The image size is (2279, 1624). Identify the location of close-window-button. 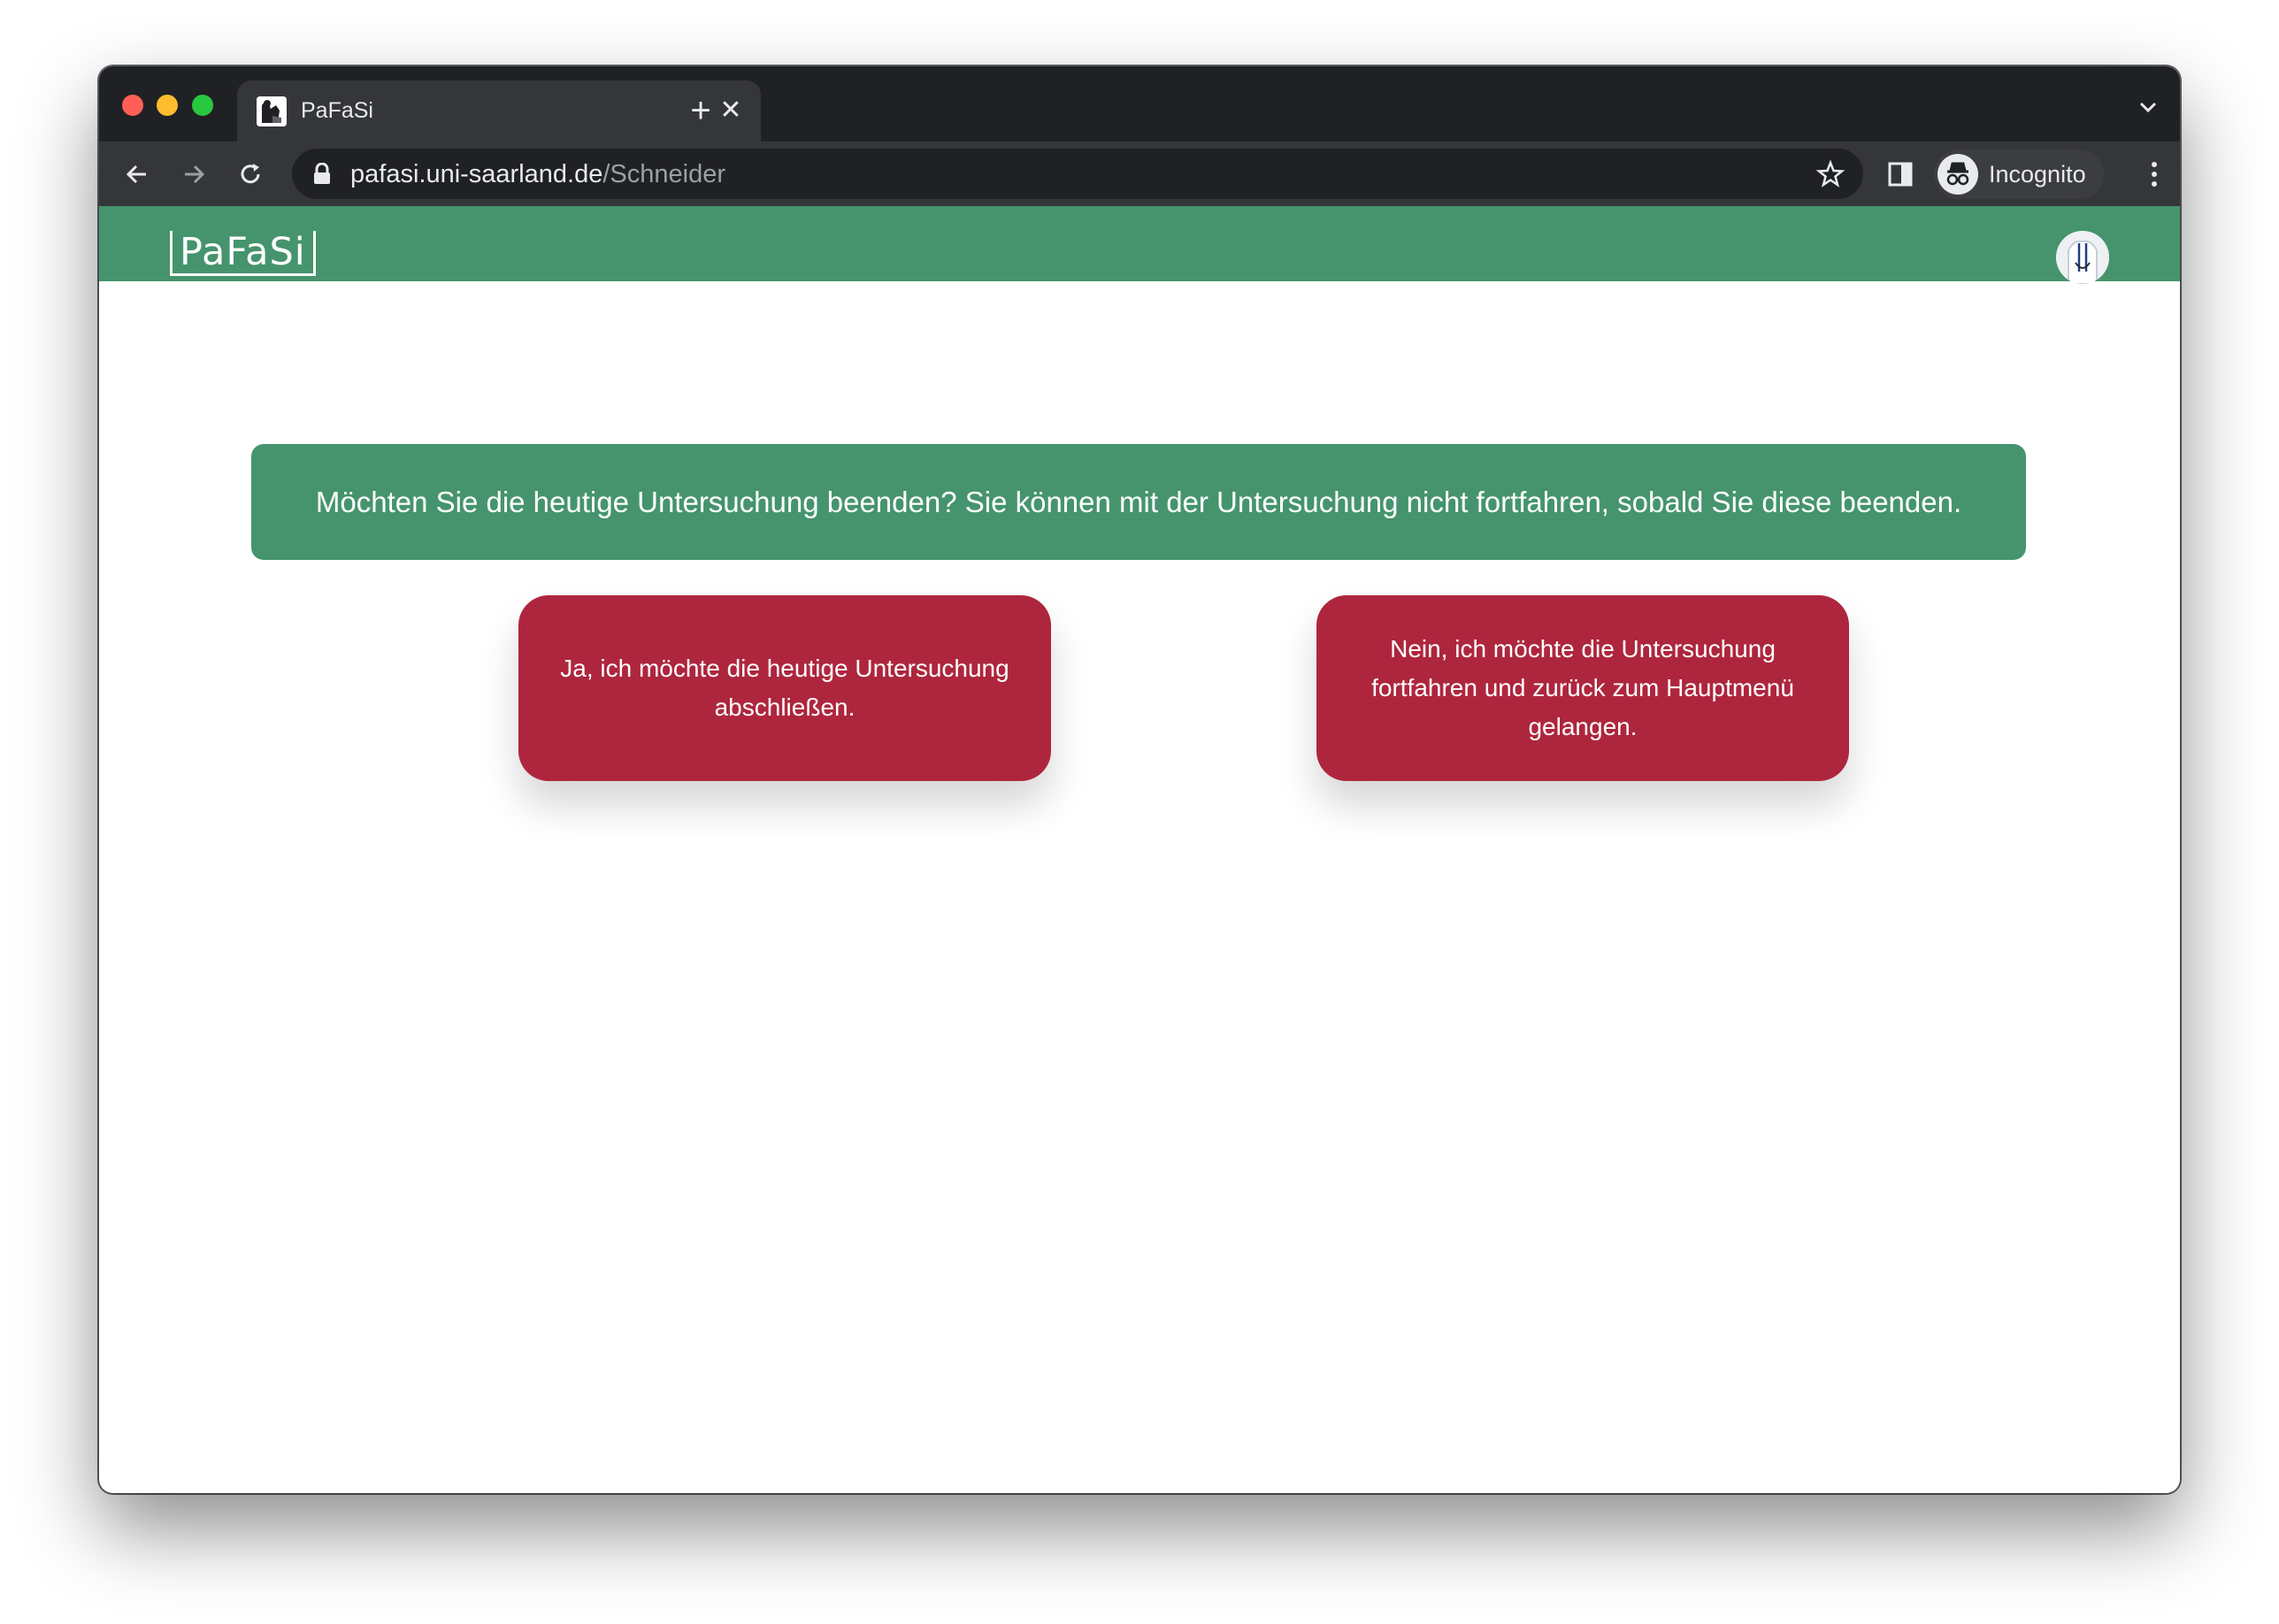
(132, 105).